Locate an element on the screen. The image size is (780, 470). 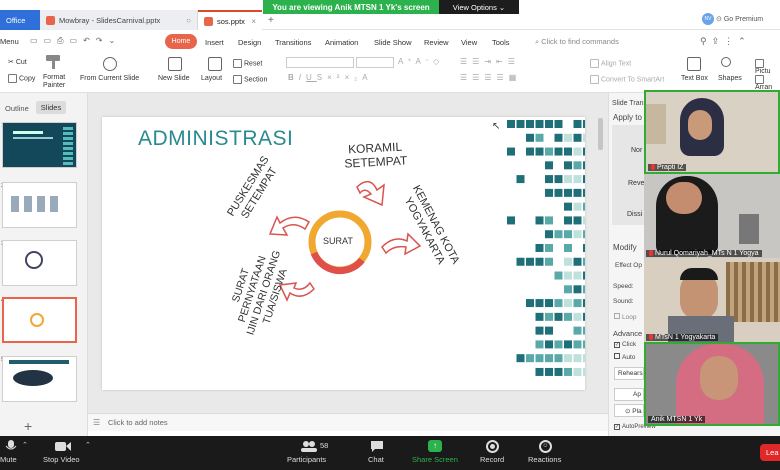
record-button: Record is located at coordinates (492, 459).